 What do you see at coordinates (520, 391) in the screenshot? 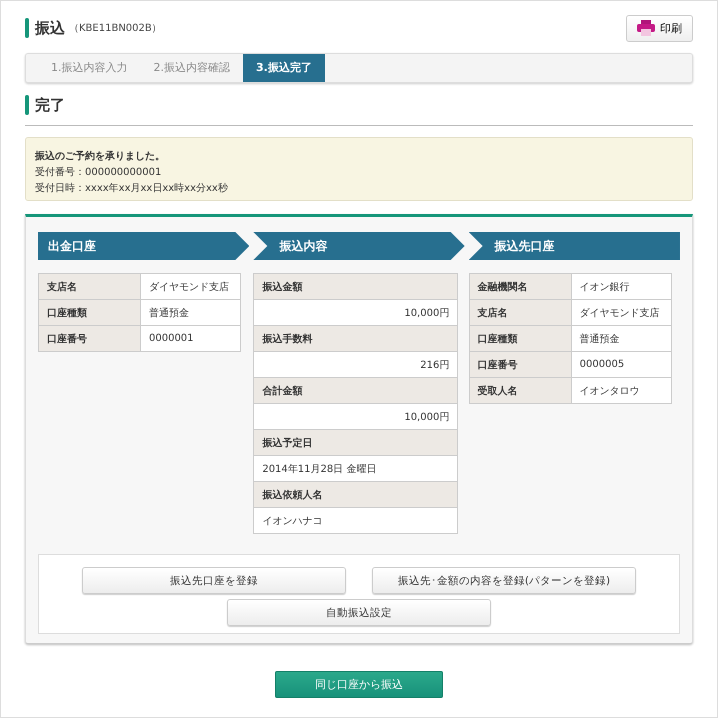
I see `field-label: 受取人名` at bounding box center [520, 391].